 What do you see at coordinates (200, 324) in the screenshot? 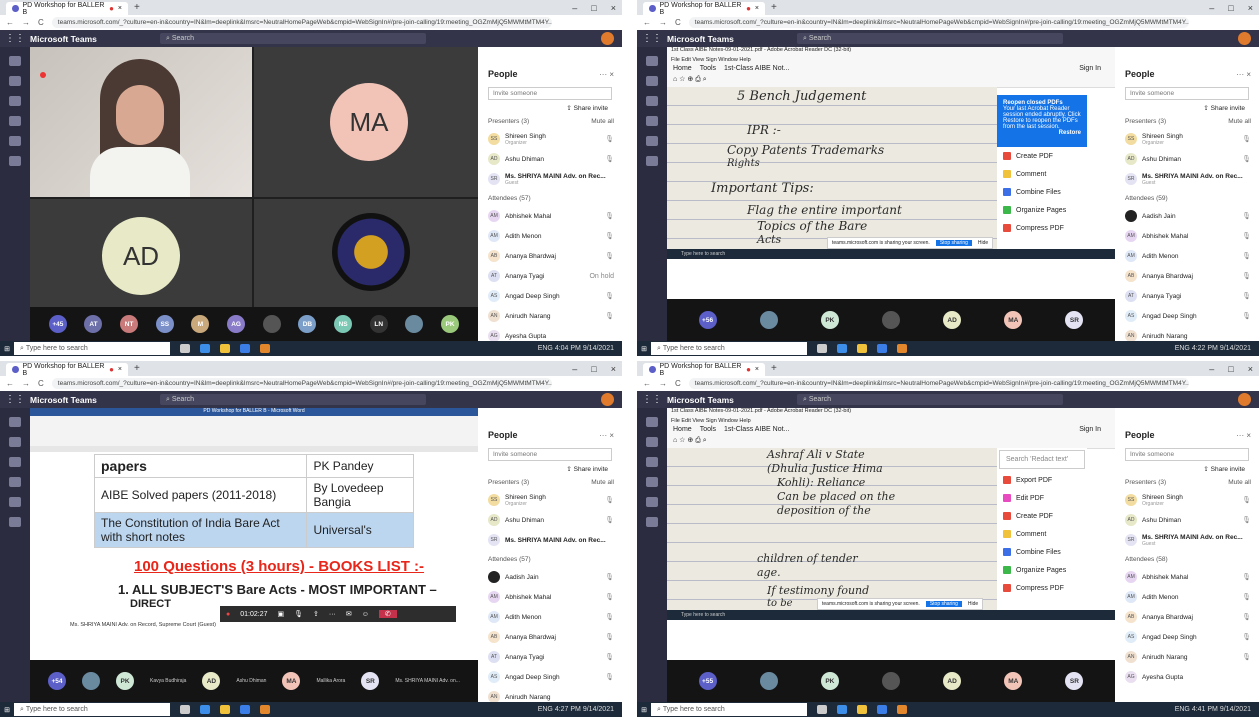
I see `participant-chip: M` at bounding box center [200, 324].